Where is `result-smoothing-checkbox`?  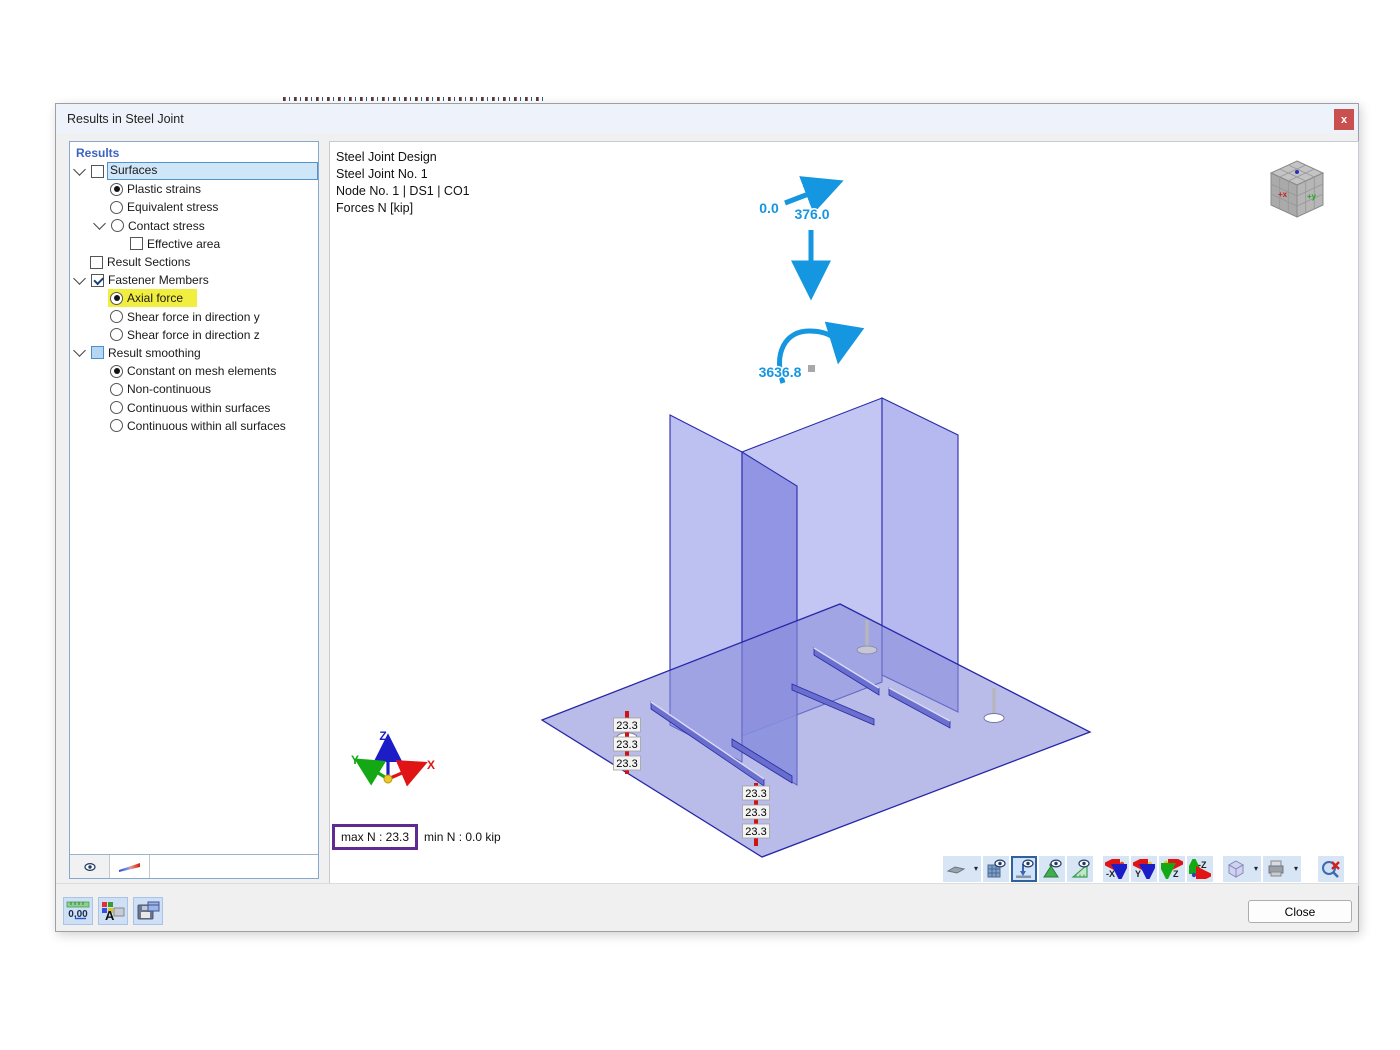
result-smoothing-checkbox is located at coordinates (97, 353).